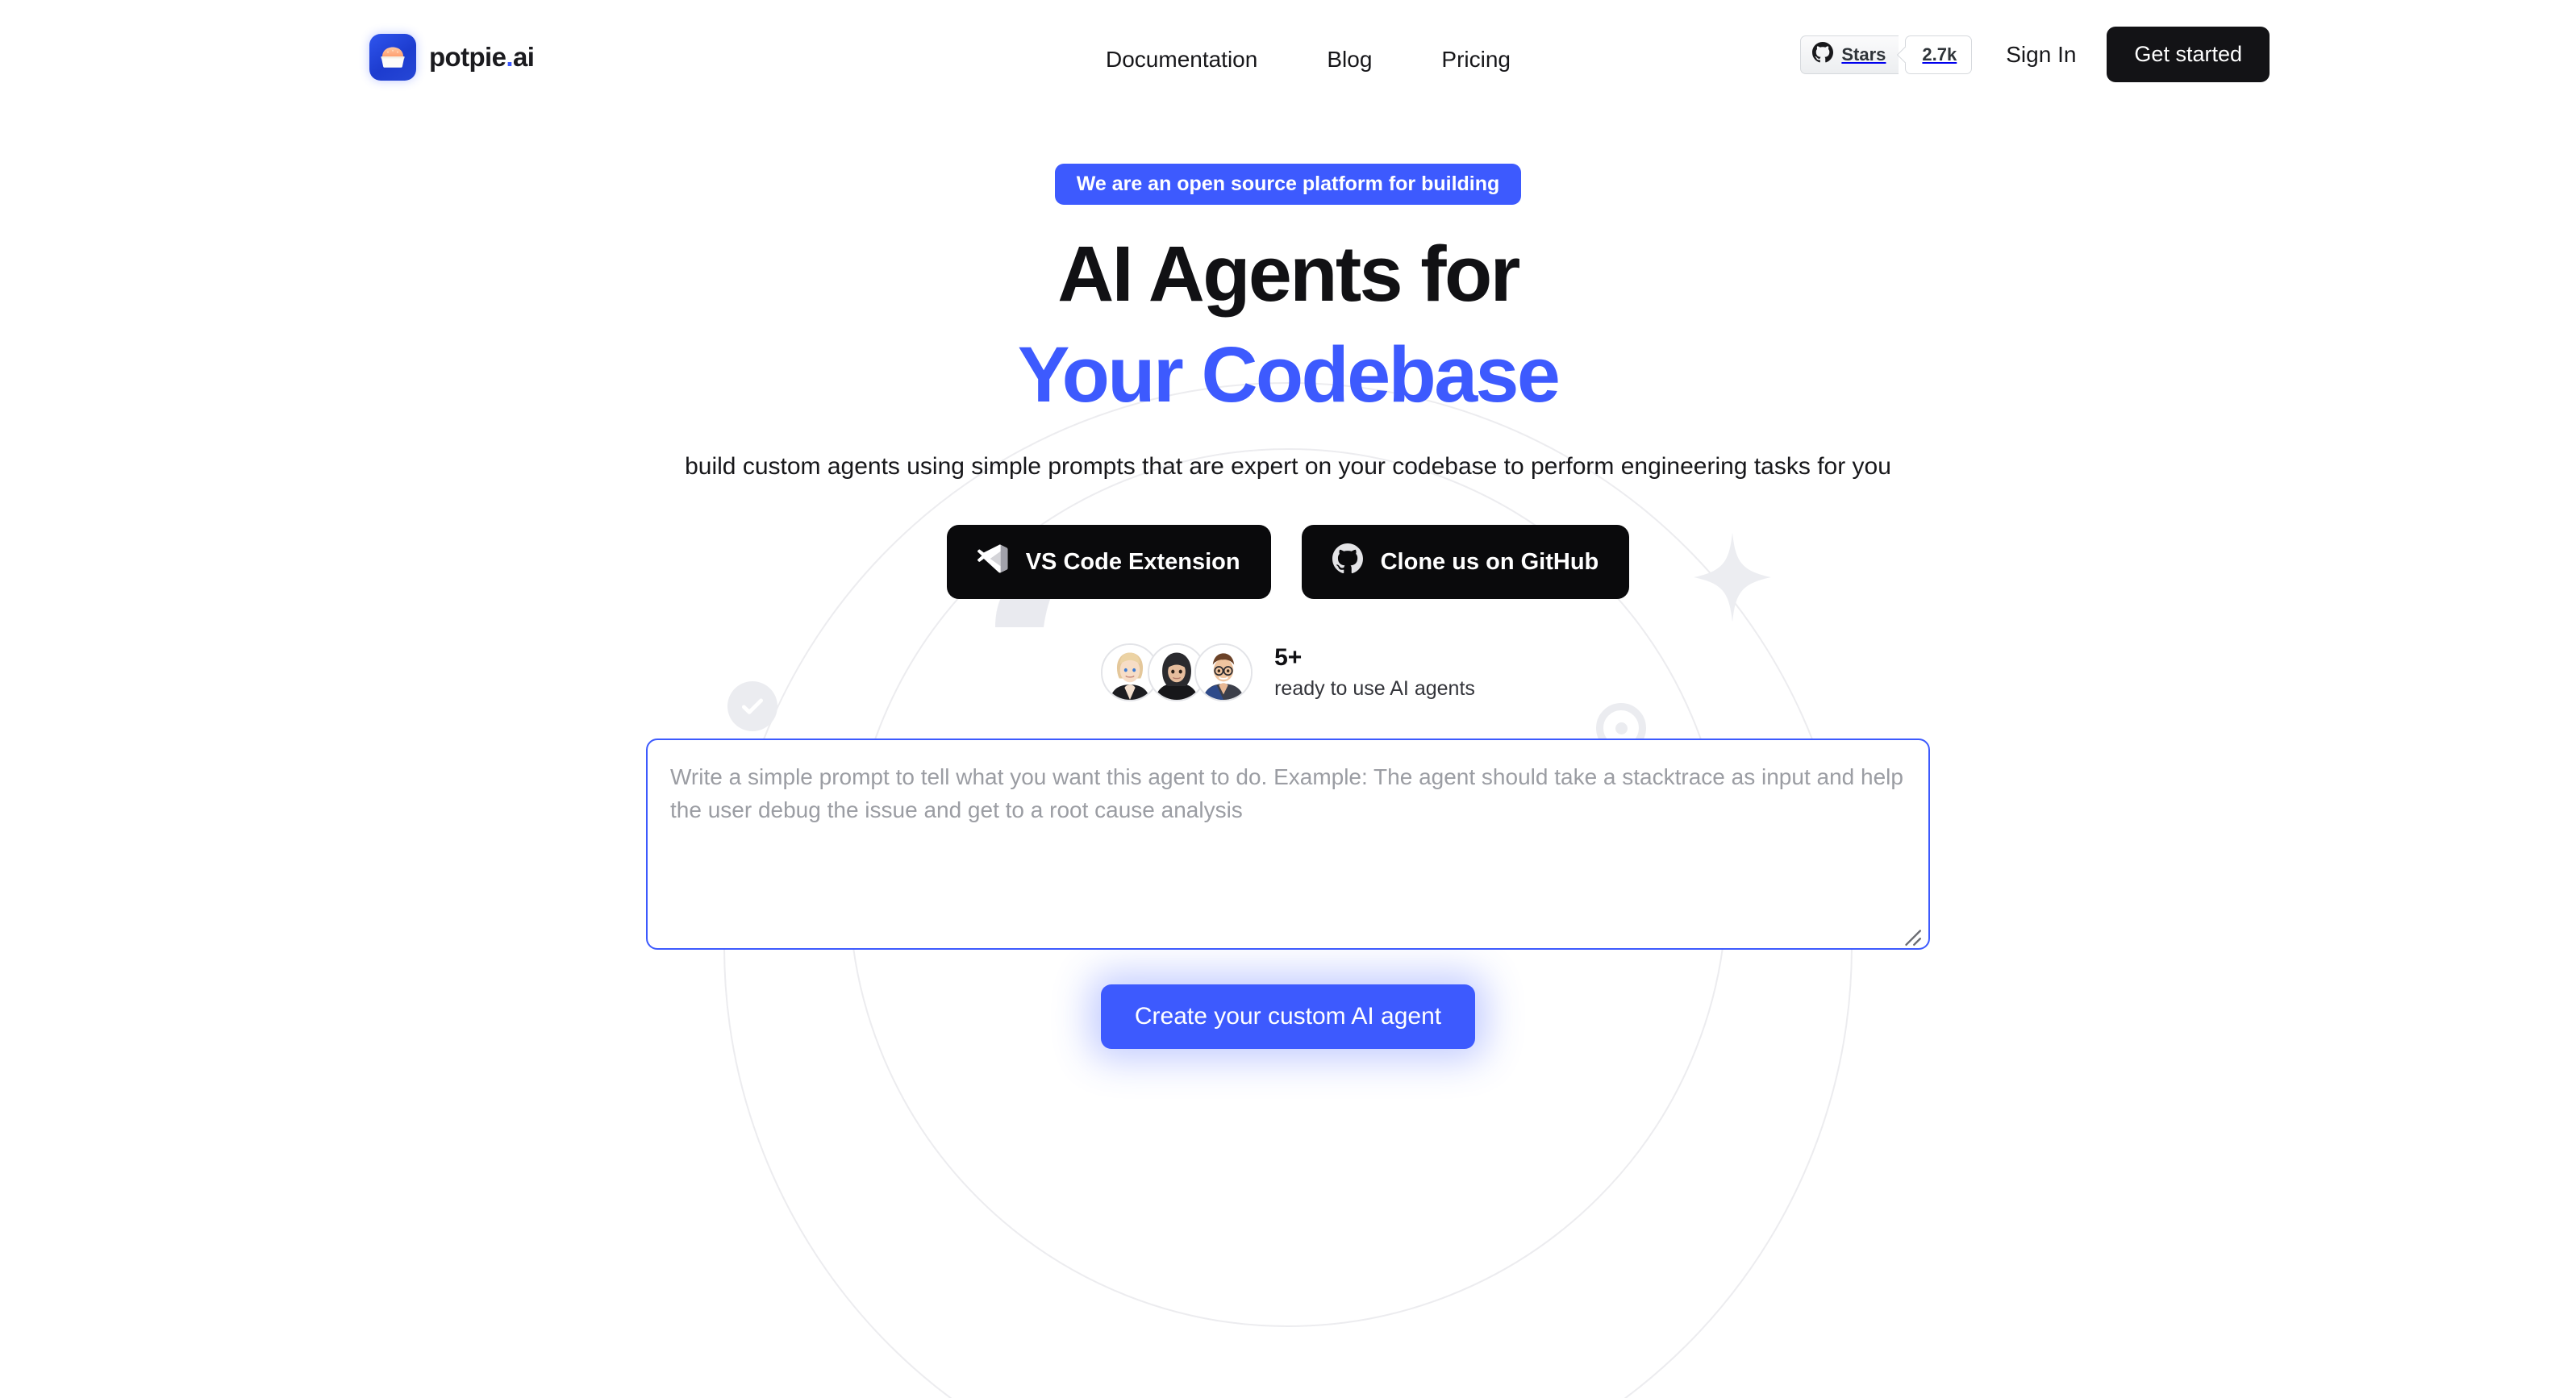 Image resolution: width=2576 pixels, height=1398 pixels. What do you see at coordinates (2188, 54) in the screenshot?
I see `get-started-button: Get started` at bounding box center [2188, 54].